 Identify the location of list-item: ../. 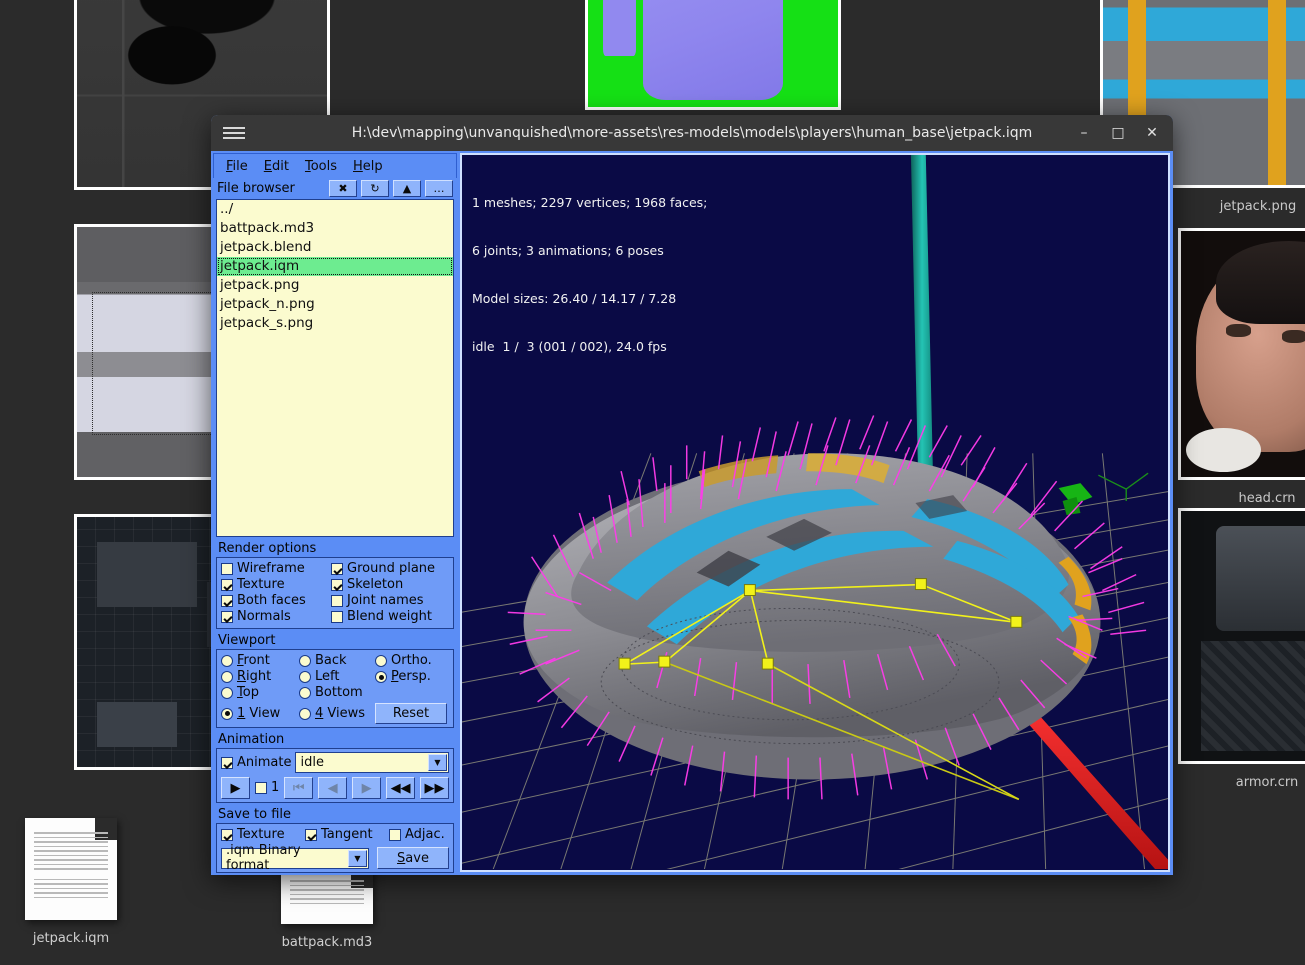
(335, 209).